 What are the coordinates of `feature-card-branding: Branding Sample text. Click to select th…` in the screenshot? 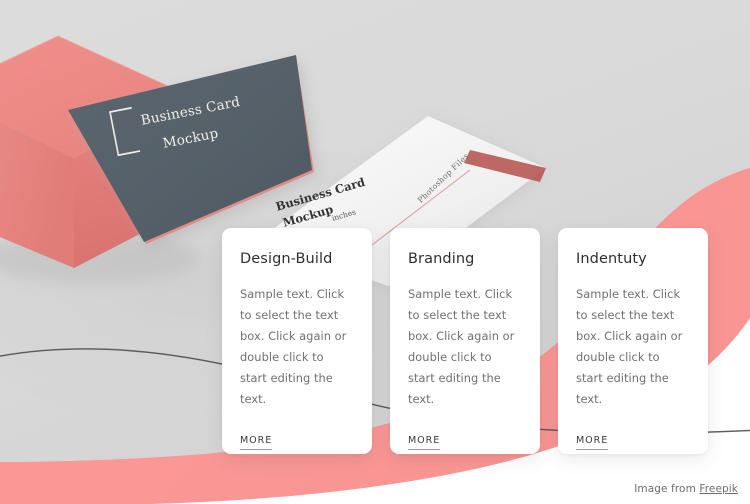 It's located at (465, 341).